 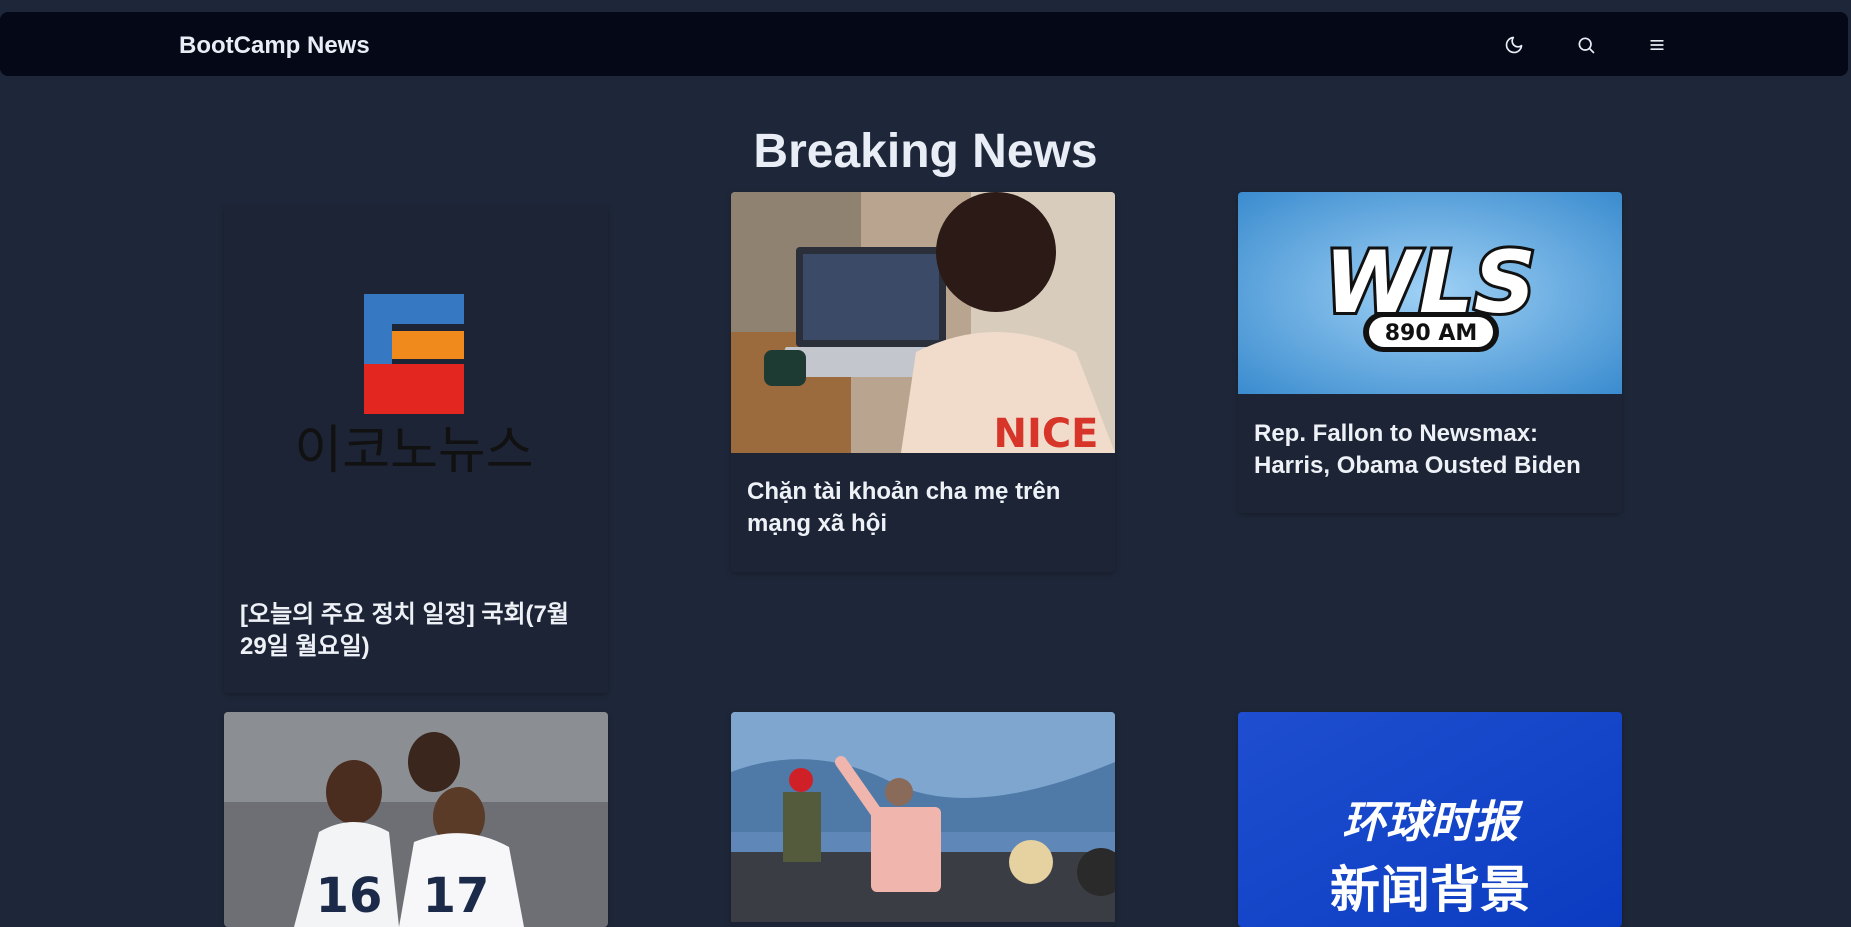 What do you see at coordinates (416, 631) in the screenshot?
I see `article-title: [오늘의 주요 정치 일정] 국회(7월 29일 월요일)` at bounding box center [416, 631].